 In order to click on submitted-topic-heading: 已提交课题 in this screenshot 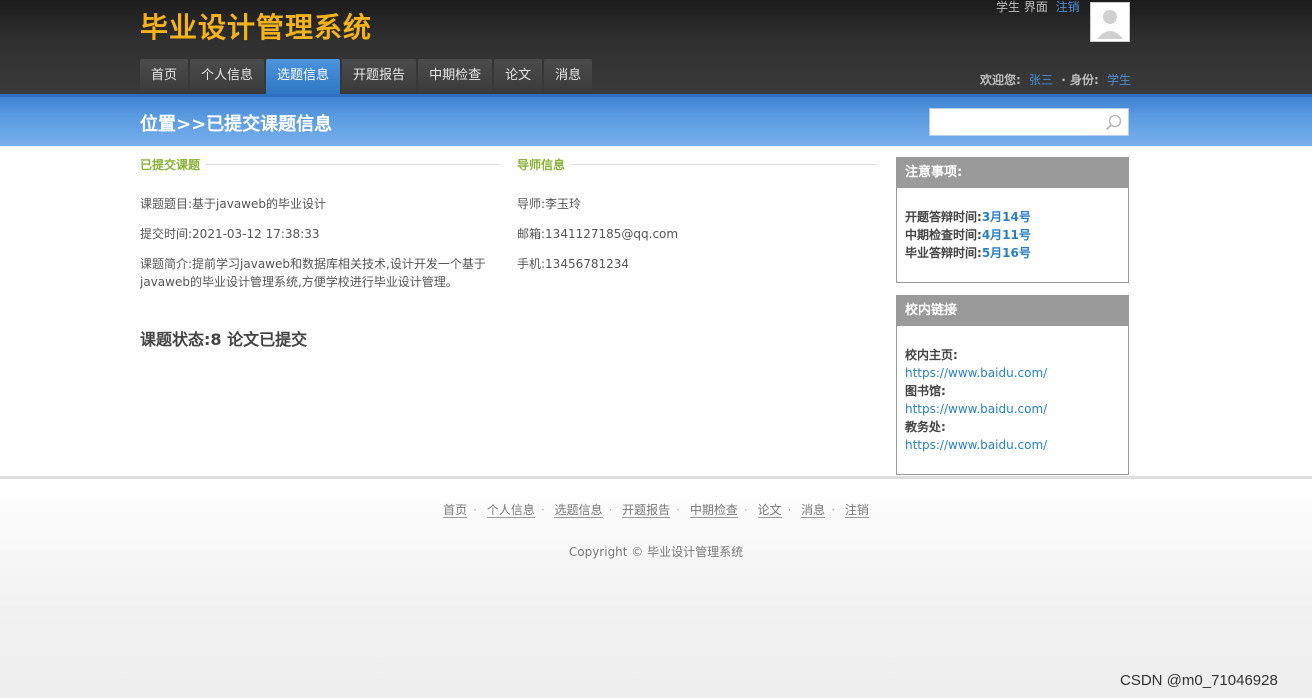, I will do `click(320, 164)`.